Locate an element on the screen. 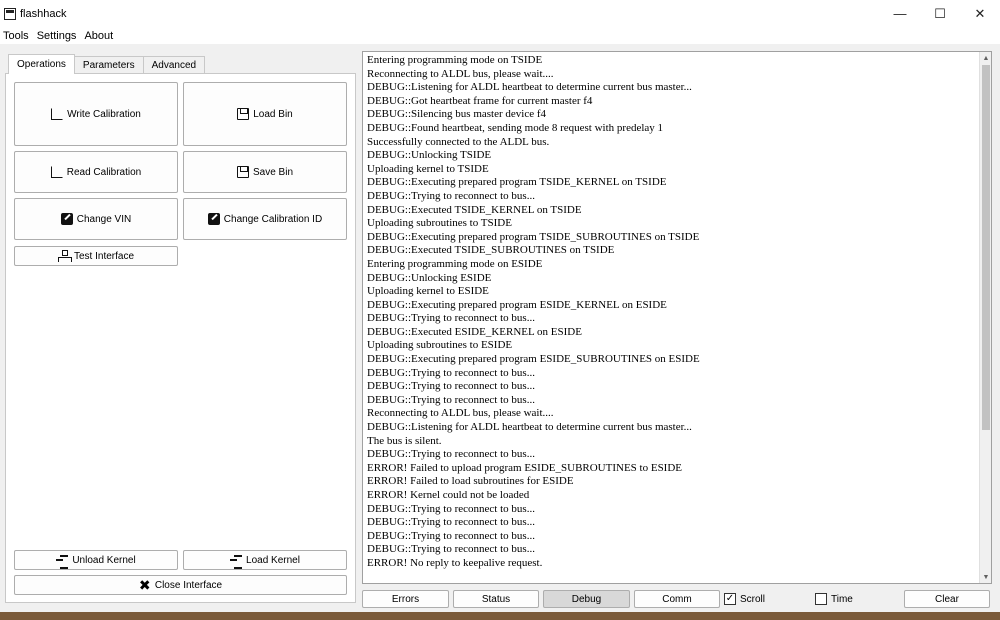 The height and width of the screenshot is (620, 1000). unload-kernel-button: Unload Kernel is located at coordinates (96, 560).